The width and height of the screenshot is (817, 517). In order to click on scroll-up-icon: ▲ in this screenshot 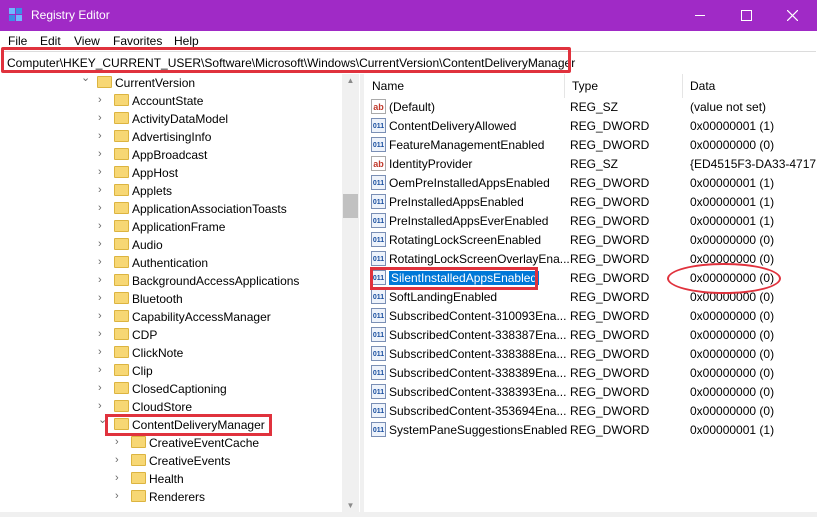, I will do `click(350, 80)`.